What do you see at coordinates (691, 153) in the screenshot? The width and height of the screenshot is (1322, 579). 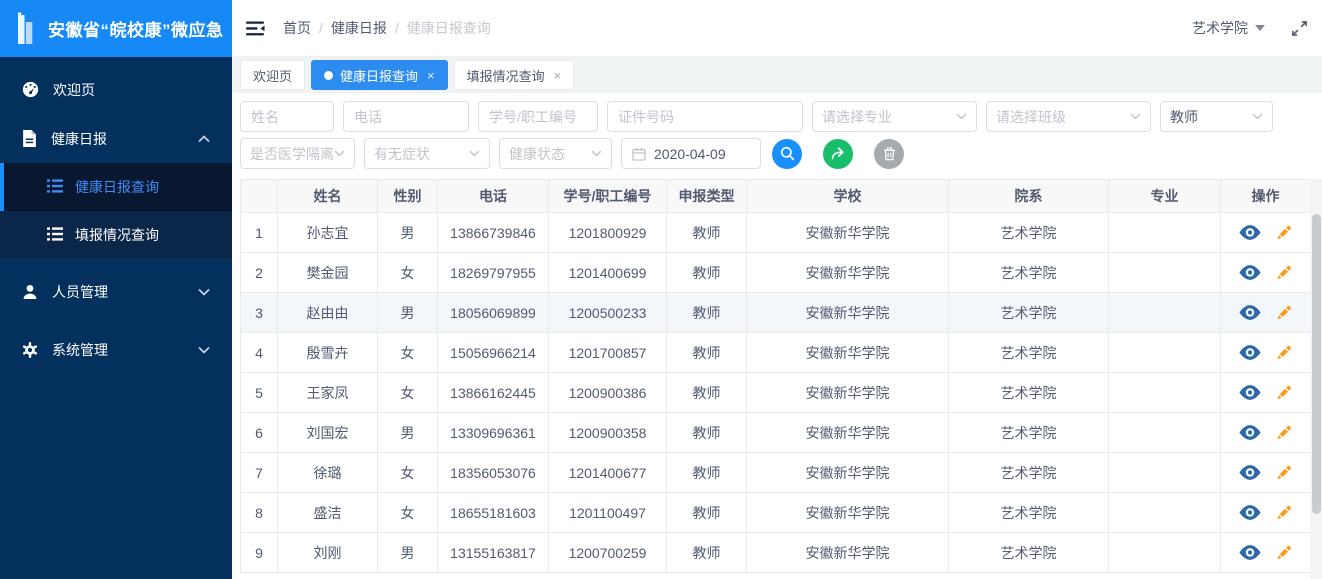 I see `date-picker: 2020-04-09` at bounding box center [691, 153].